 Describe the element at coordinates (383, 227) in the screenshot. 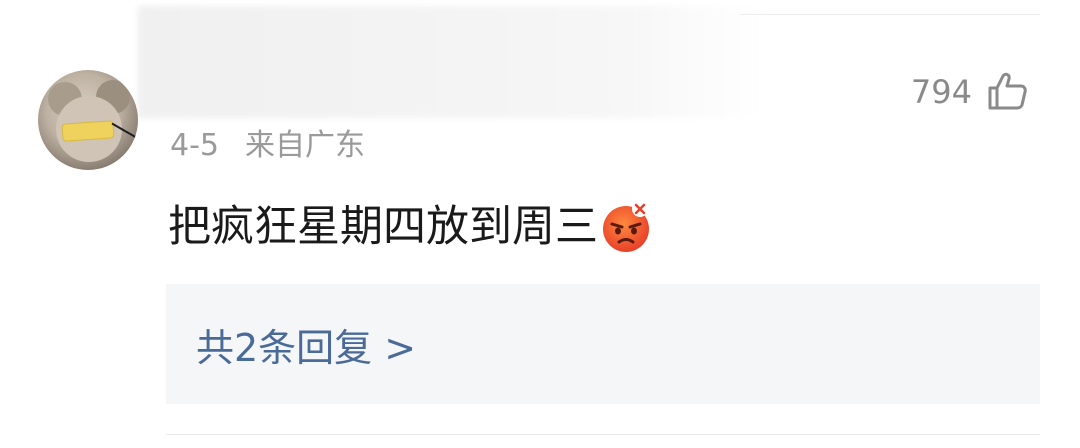

I see `comment-text: 把疯狂星期四放到周三` at that location.